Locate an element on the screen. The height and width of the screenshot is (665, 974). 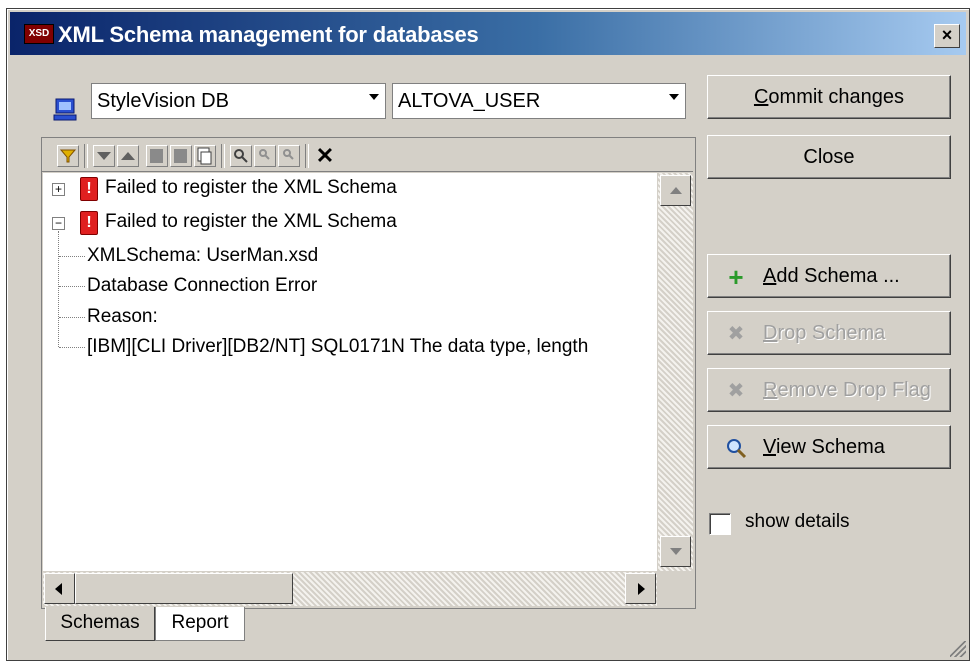
scrollbar-corner is located at coordinates (675, 589).